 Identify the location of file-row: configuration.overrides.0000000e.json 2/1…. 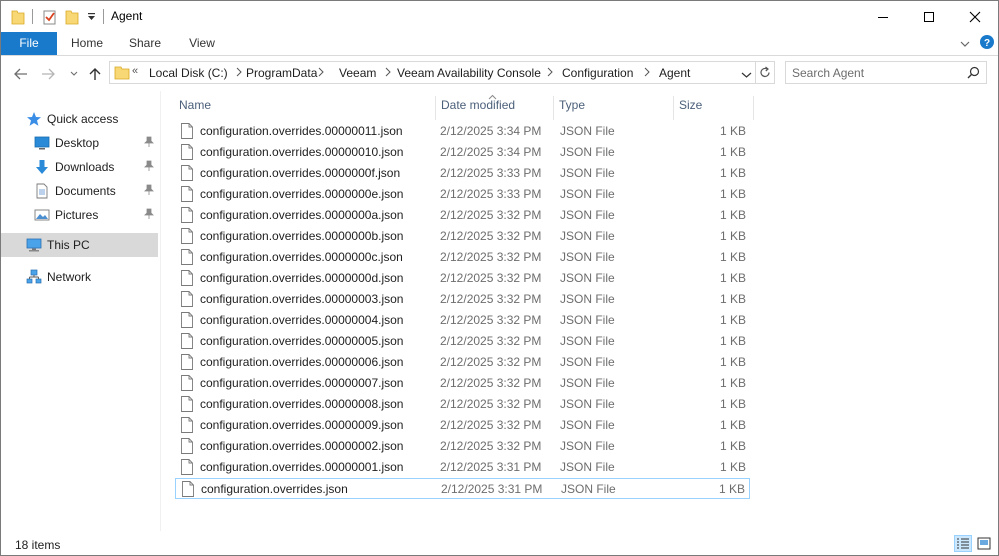
(462, 194).